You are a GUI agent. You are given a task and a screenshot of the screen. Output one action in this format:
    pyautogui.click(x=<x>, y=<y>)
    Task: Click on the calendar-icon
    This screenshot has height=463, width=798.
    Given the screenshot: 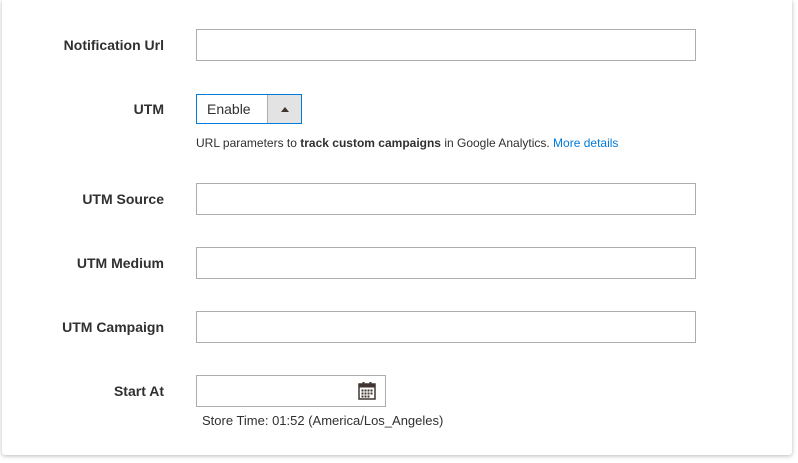 What is the action you would take?
    pyautogui.click(x=367, y=391)
    